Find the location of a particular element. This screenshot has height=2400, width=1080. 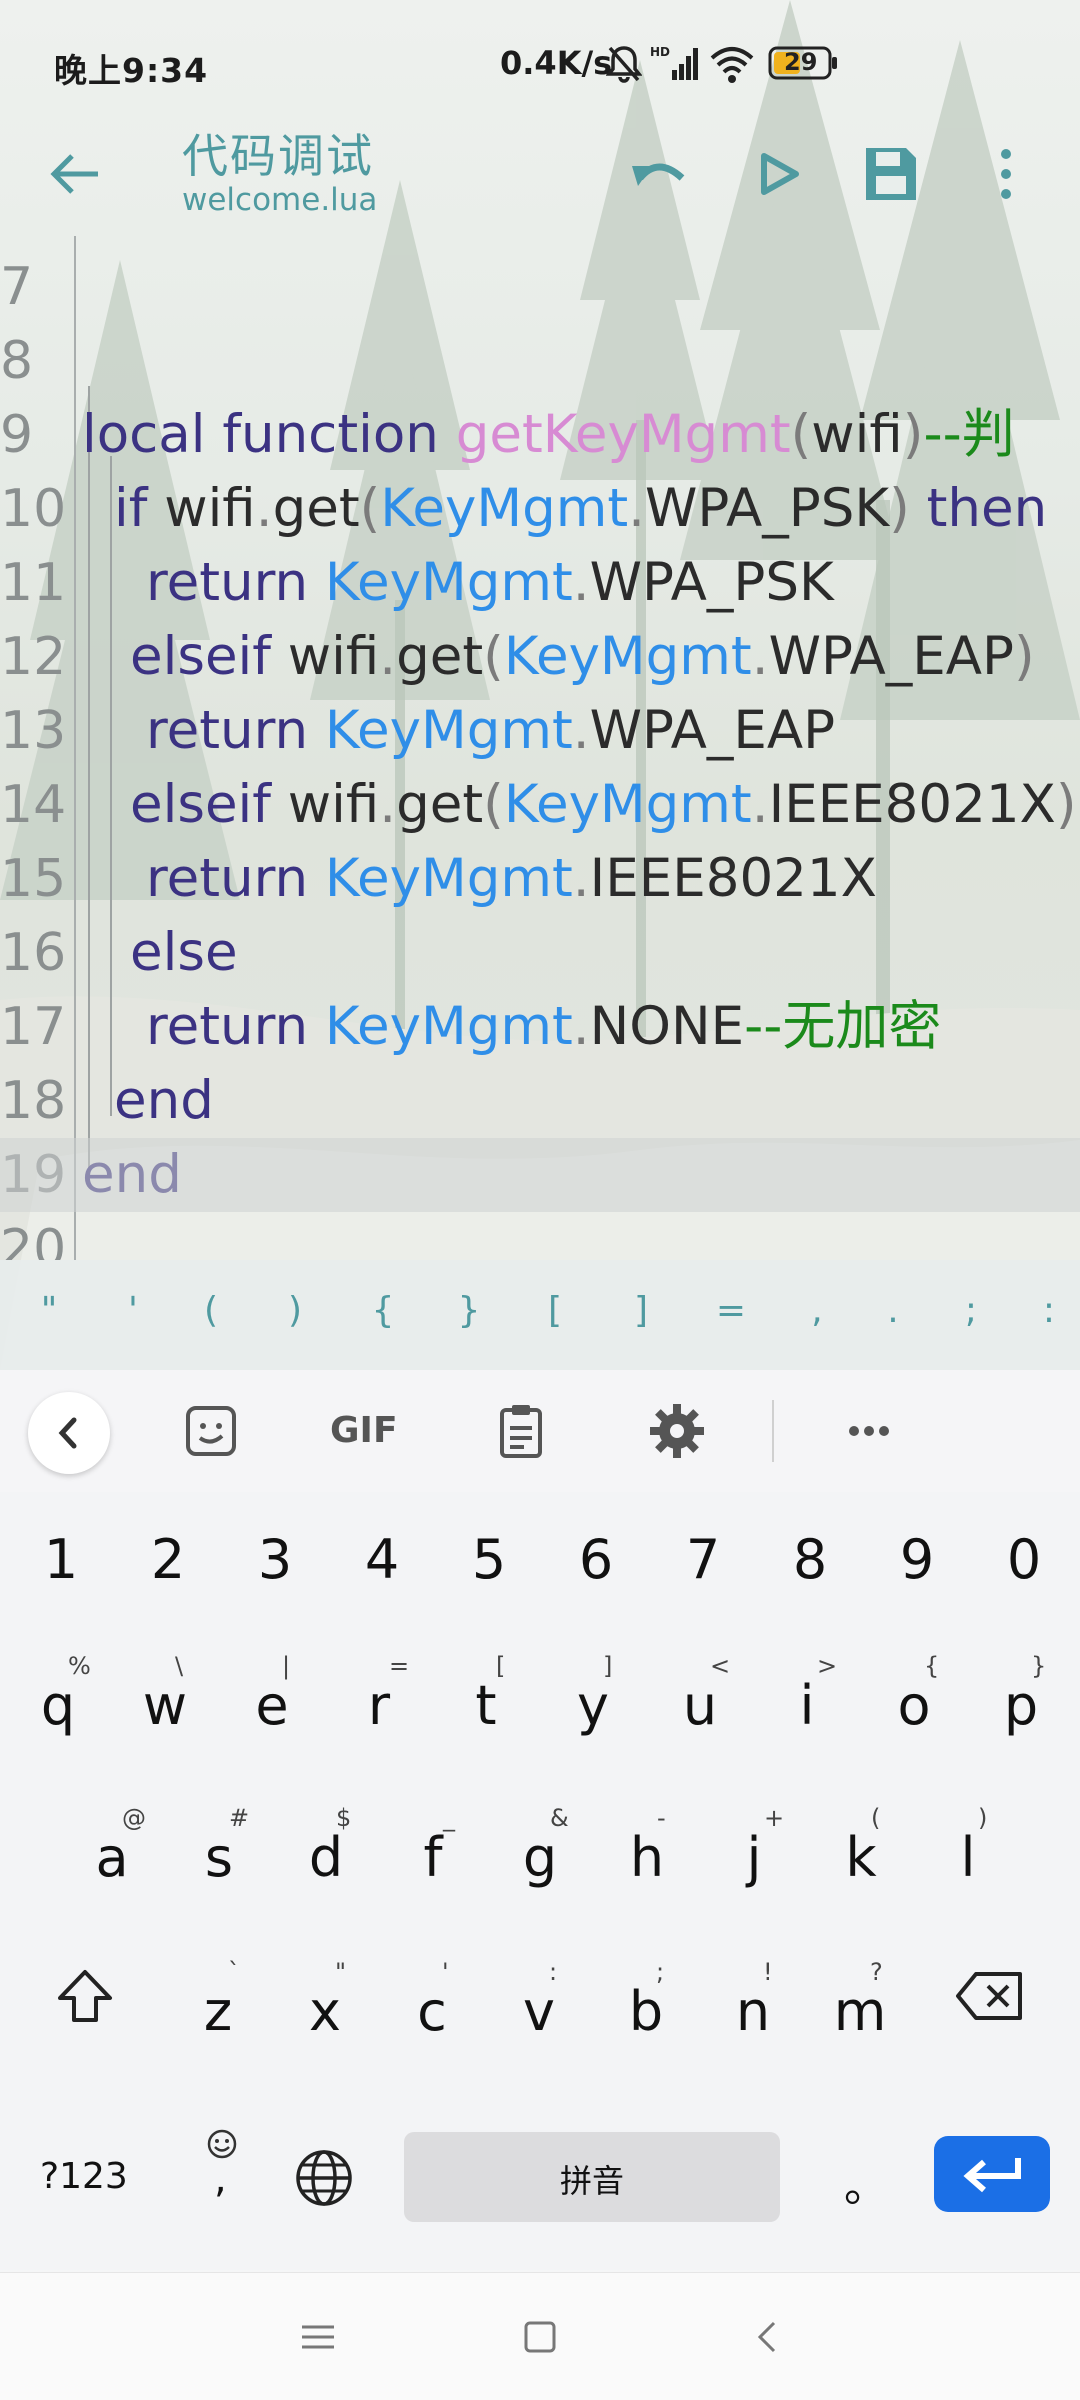

letter-key: -h is located at coordinates (647, 1859).